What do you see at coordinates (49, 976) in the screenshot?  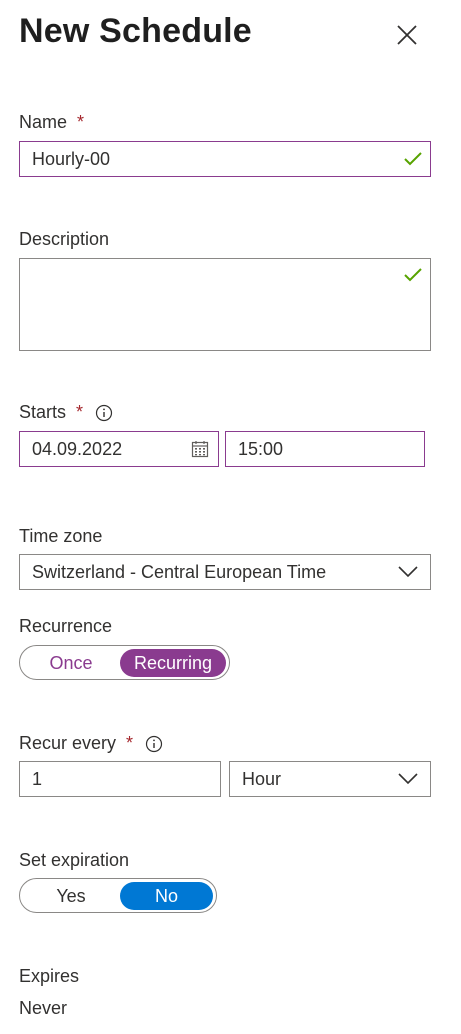 I see `expires-label: Expires` at bounding box center [49, 976].